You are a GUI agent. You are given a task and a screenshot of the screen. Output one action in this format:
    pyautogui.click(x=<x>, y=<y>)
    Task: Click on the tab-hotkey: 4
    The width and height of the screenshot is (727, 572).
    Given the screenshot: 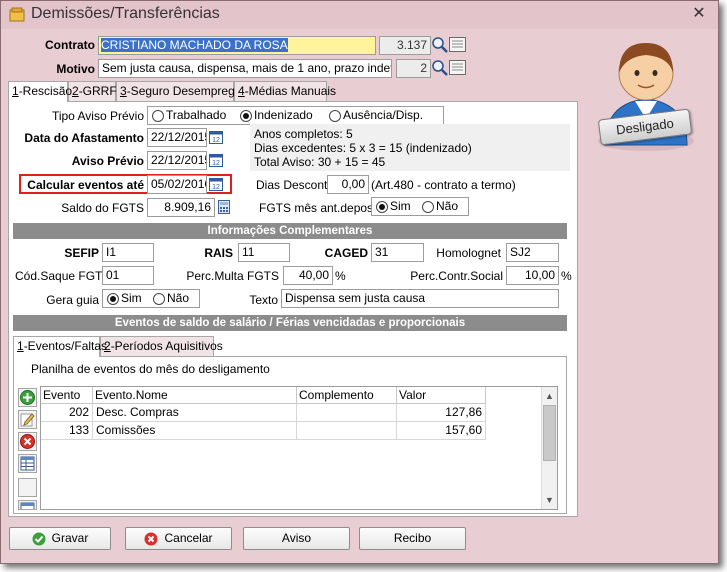 What is the action you would take?
    pyautogui.click(x=241, y=91)
    